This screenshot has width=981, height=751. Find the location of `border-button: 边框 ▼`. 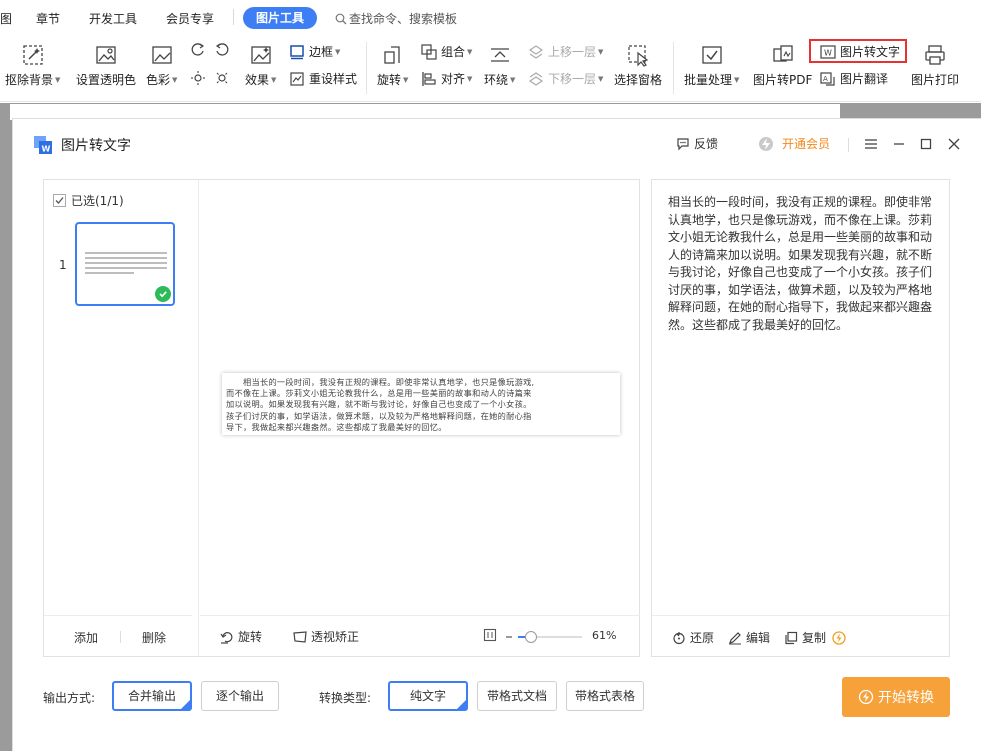

border-button: 边框 ▼ is located at coordinates (314, 51).